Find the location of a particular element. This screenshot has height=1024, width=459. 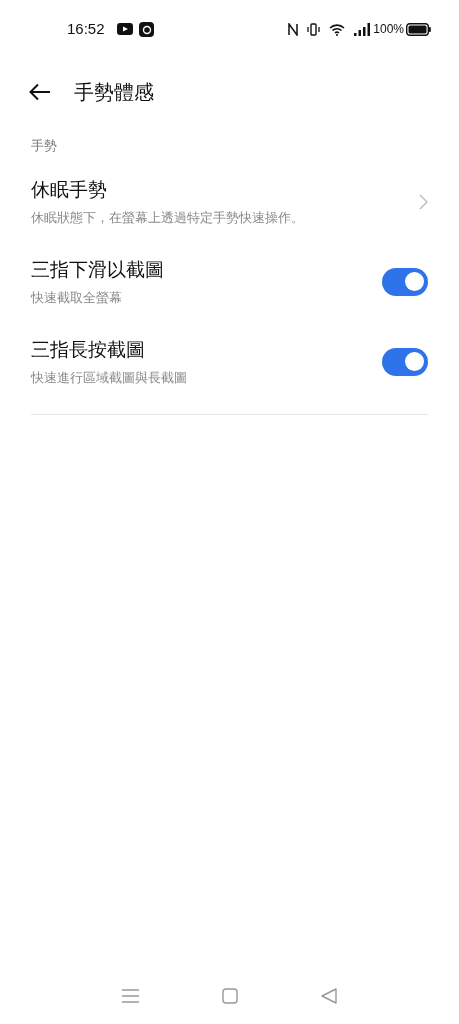

signal-icon is located at coordinates (362, 29).